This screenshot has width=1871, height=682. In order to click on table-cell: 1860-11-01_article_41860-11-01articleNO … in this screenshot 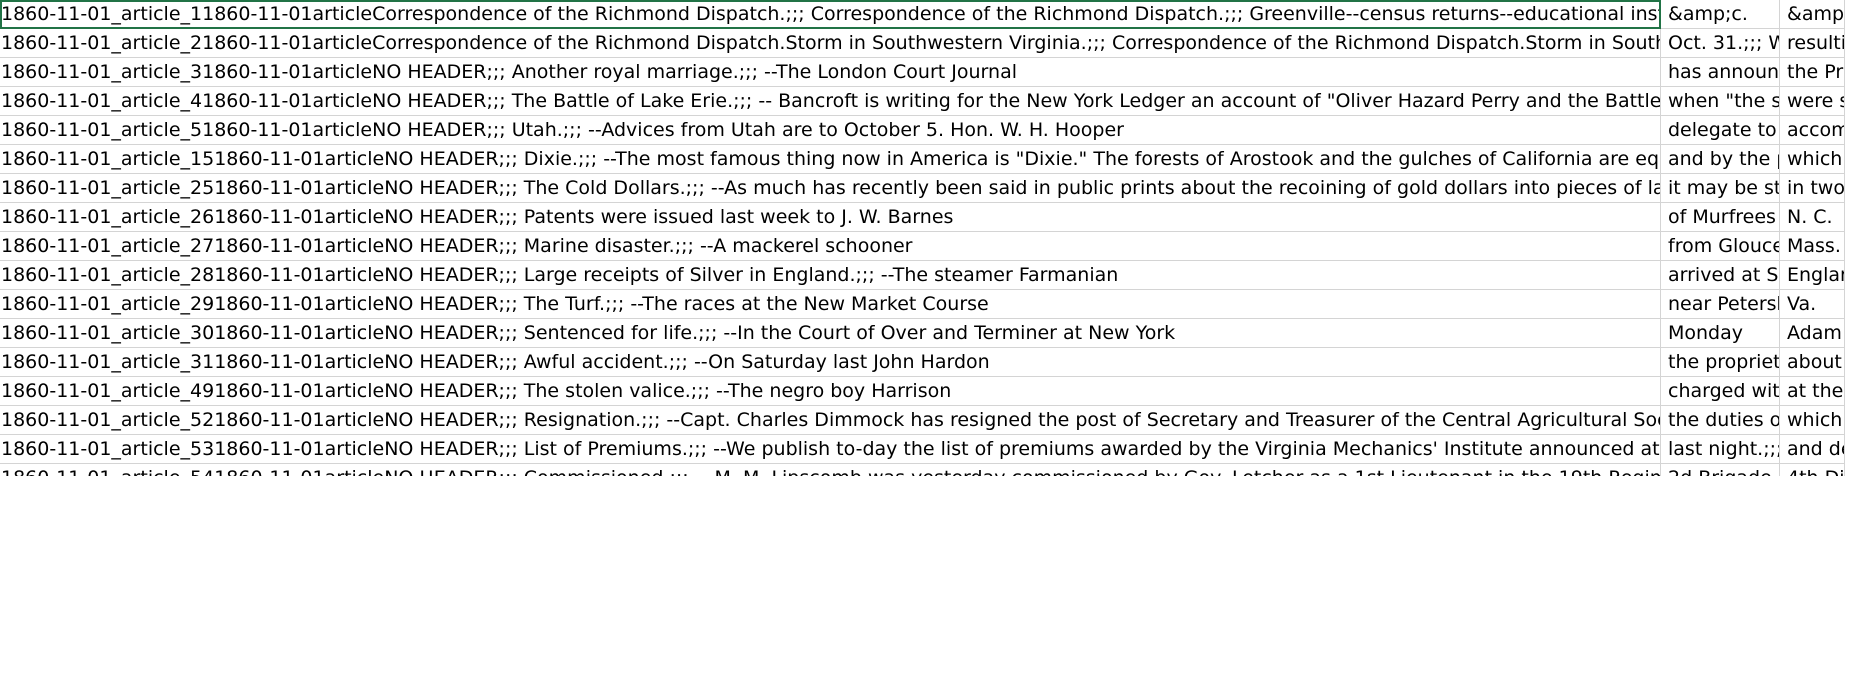, I will do `click(830, 101)`.